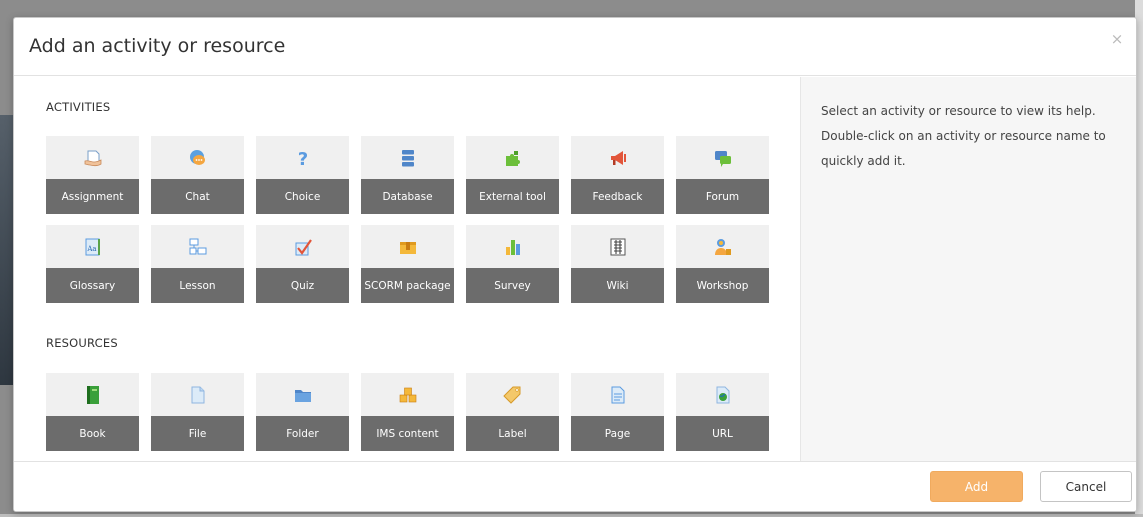 The height and width of the screenshot is (517, 1143). I want to click on survey-icon, so click(512, 246).